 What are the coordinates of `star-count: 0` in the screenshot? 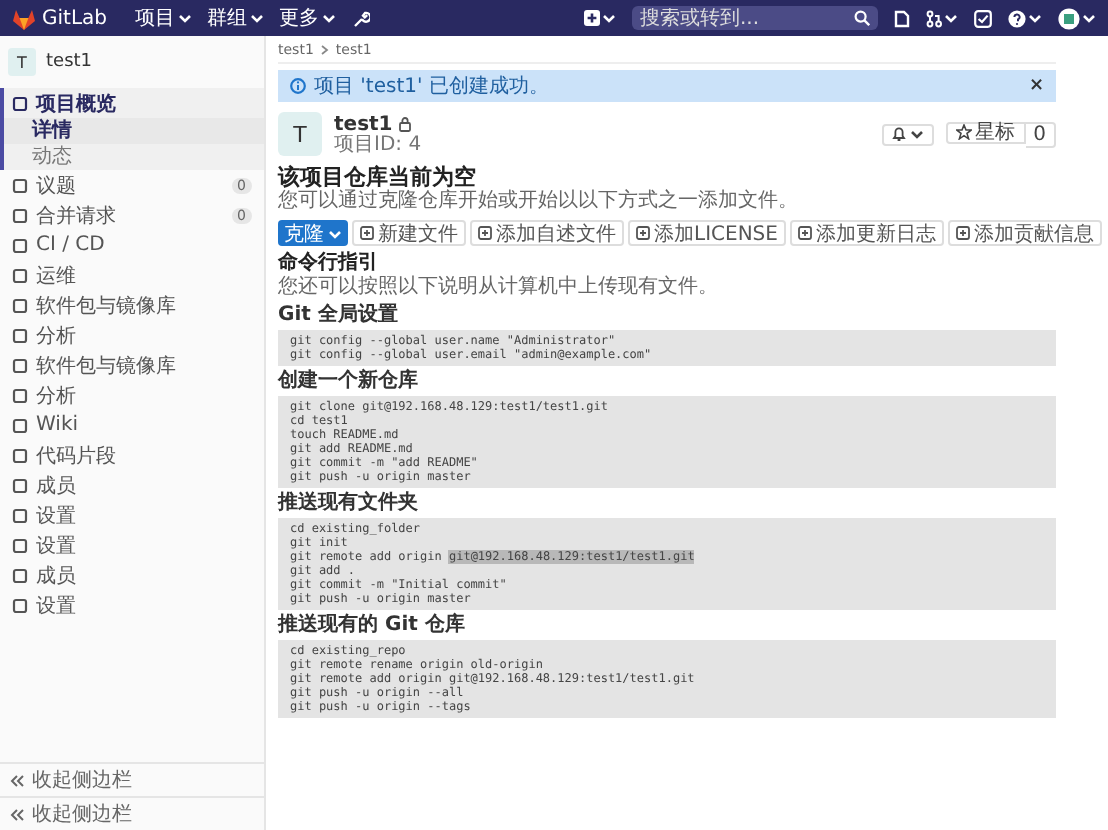 It's located at (1040, 134).